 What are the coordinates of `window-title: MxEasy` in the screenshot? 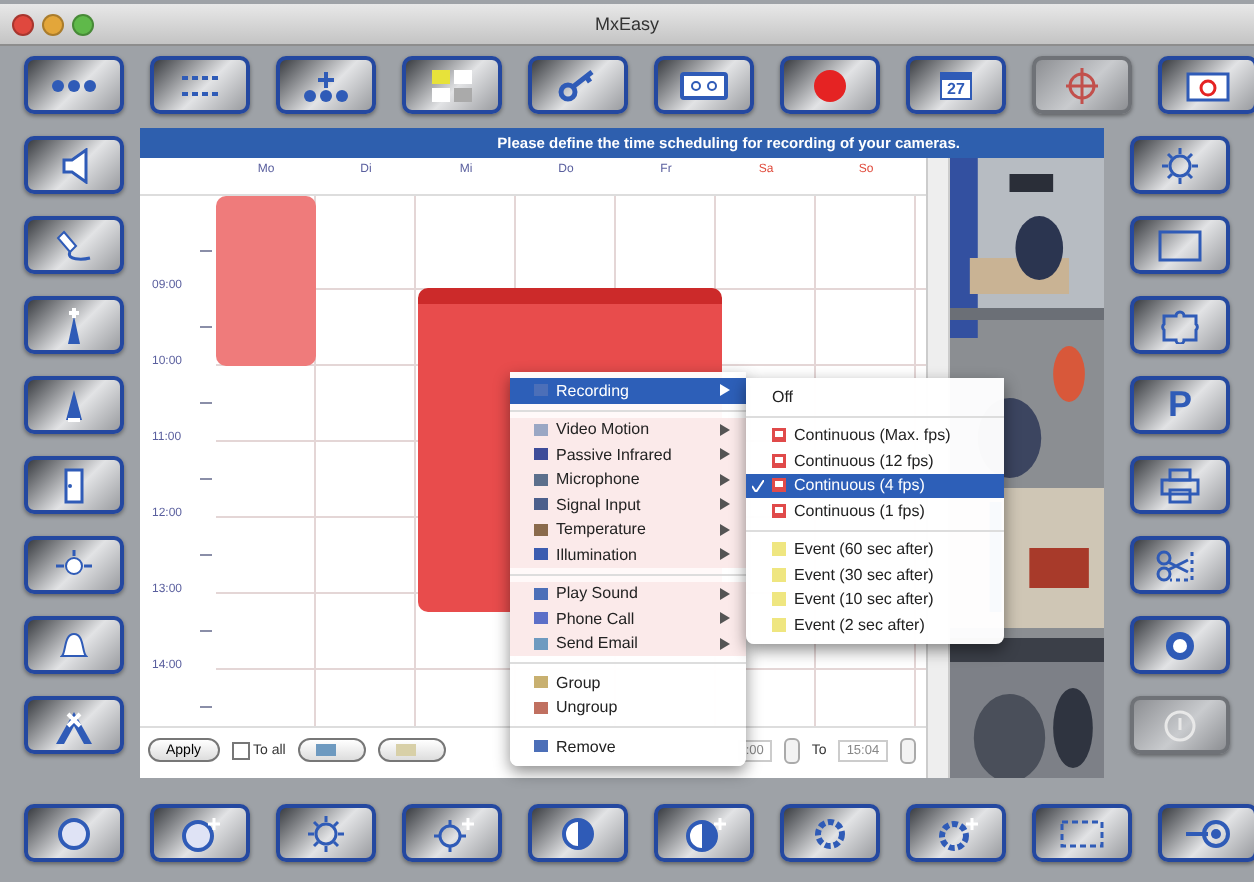 It's located at (627, 24).